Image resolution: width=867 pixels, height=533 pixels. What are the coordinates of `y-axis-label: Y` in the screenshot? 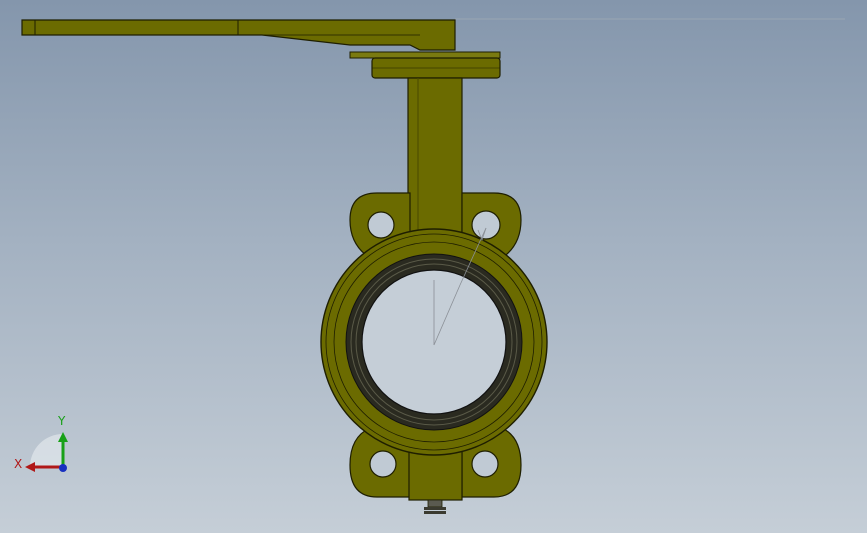 It's located at (61, 421).